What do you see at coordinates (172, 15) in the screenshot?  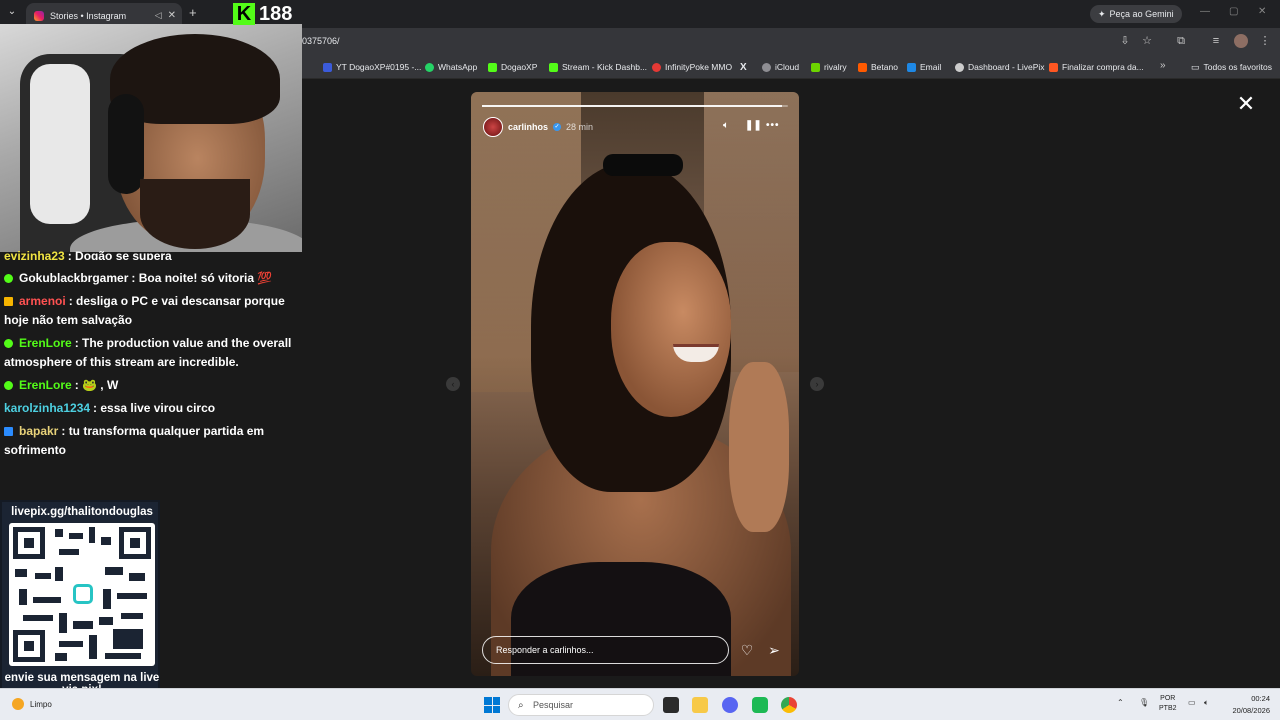 I see `close-tab-icon: ✕` at bounding box center [172, 15].